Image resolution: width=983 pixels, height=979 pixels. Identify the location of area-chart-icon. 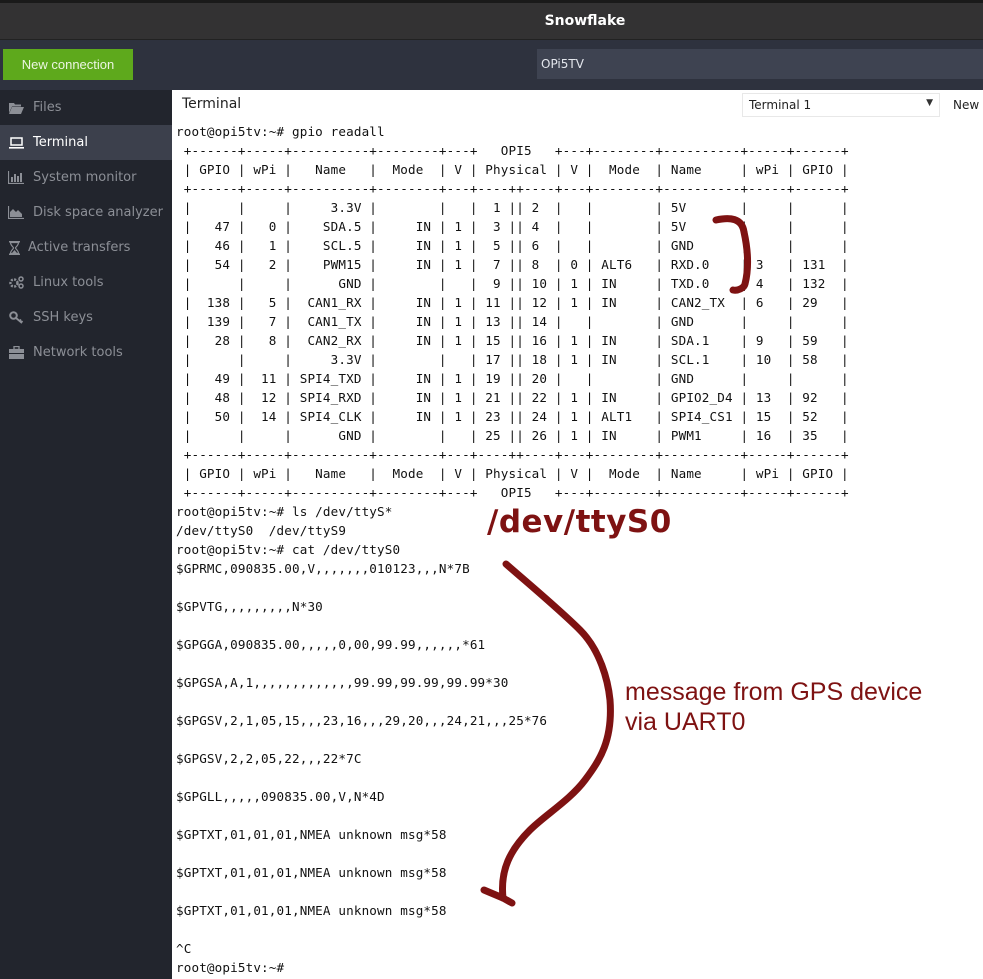
(16, 213).